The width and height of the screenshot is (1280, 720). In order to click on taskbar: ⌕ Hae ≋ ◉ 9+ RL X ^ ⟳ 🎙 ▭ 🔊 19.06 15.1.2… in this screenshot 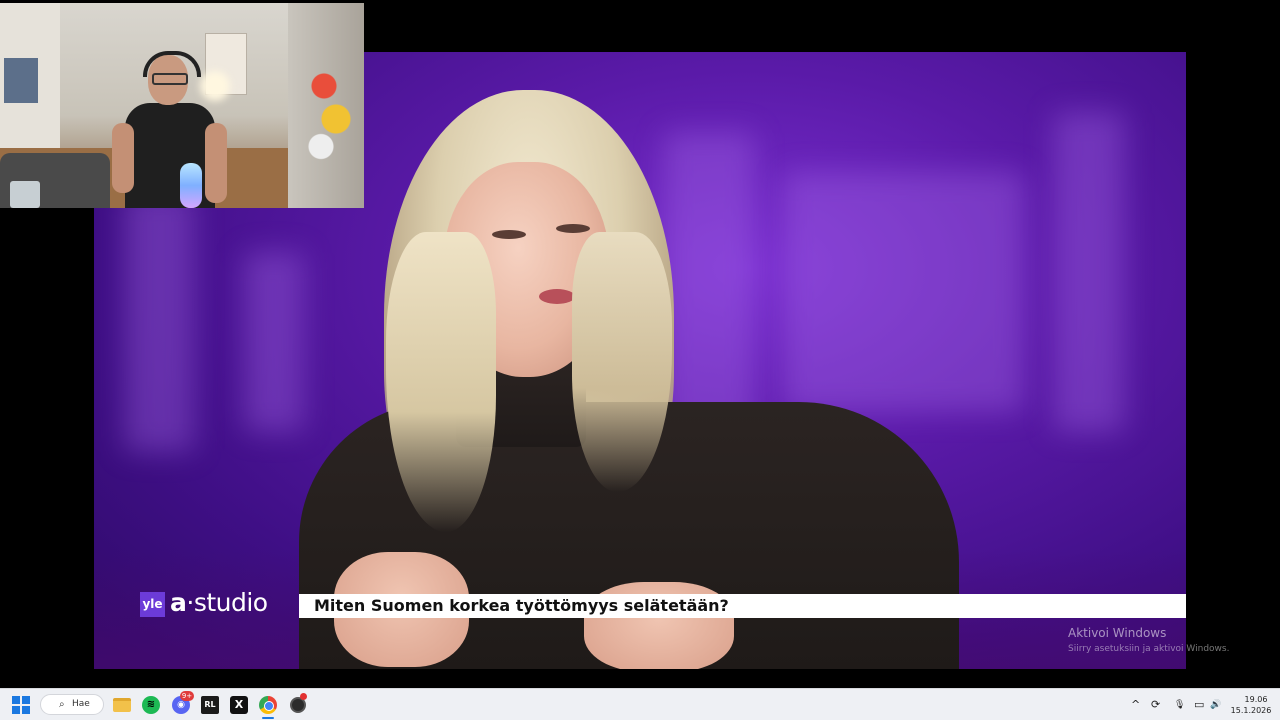, I will do `click(640, 704)`.